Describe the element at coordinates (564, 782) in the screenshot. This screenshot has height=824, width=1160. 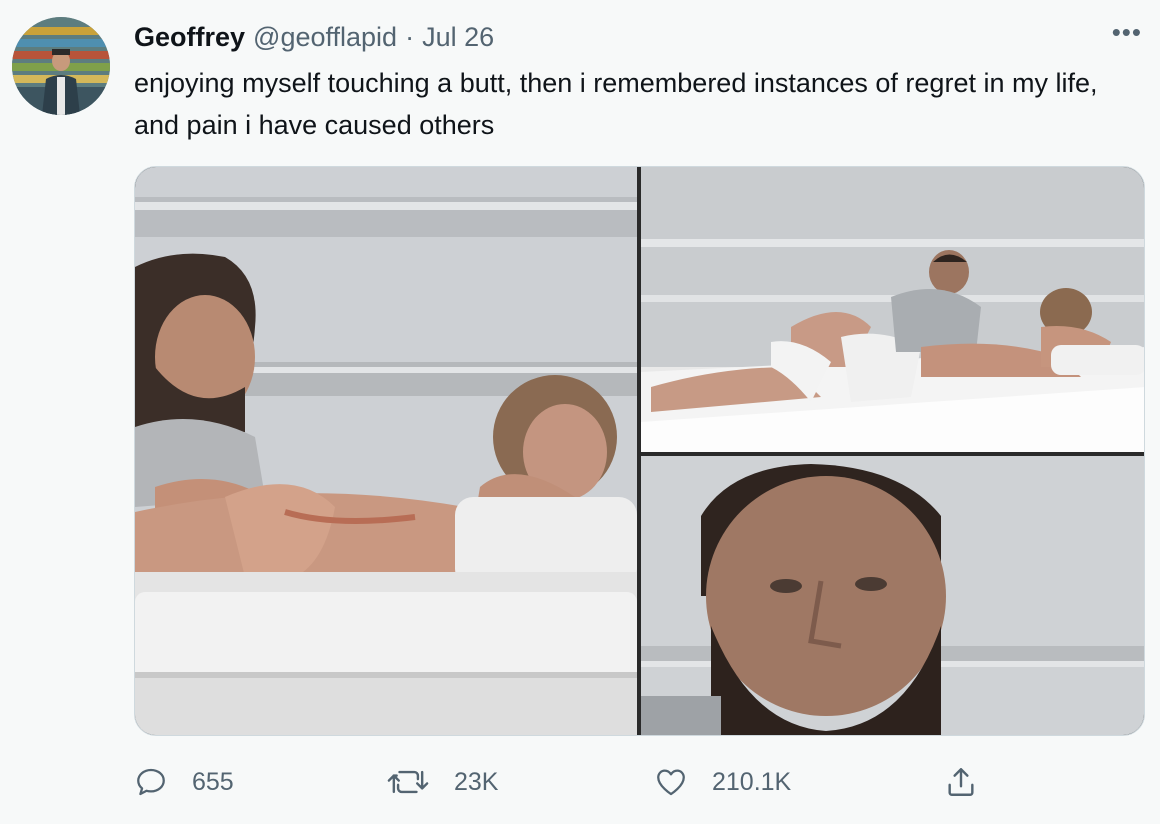
I see `tweet-actions: 655 23K 210.1K` at that location.